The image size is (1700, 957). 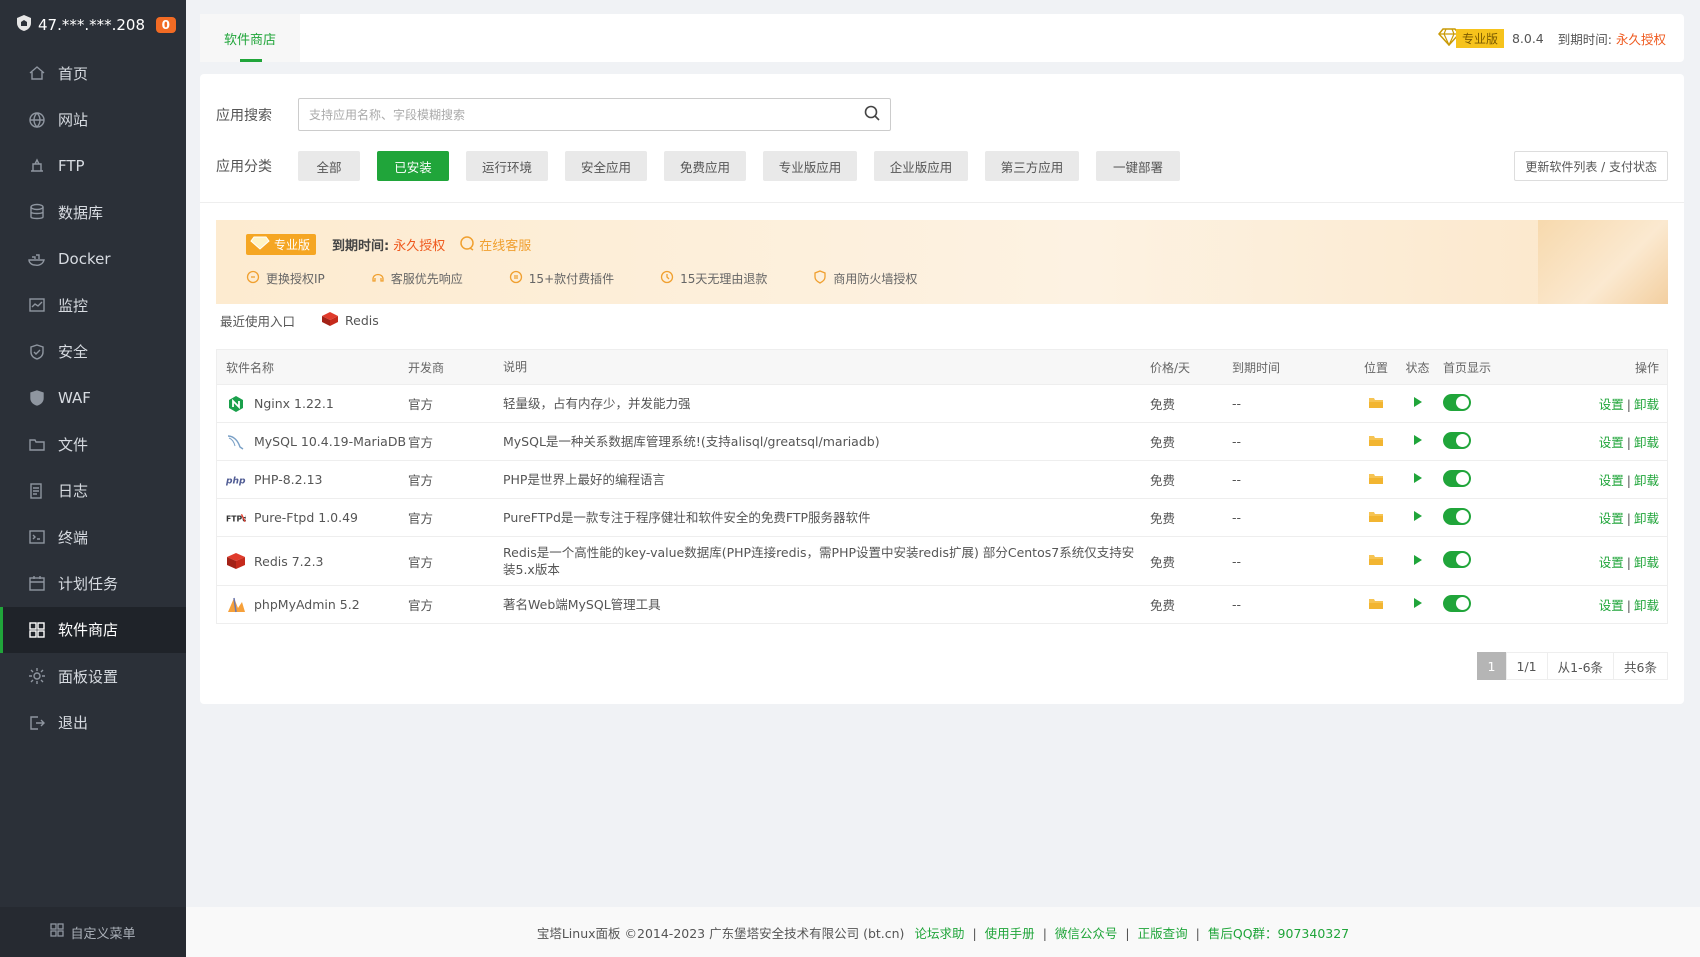 I want to click on sidebar-item-8: 文件, so click(x=93, y=444).